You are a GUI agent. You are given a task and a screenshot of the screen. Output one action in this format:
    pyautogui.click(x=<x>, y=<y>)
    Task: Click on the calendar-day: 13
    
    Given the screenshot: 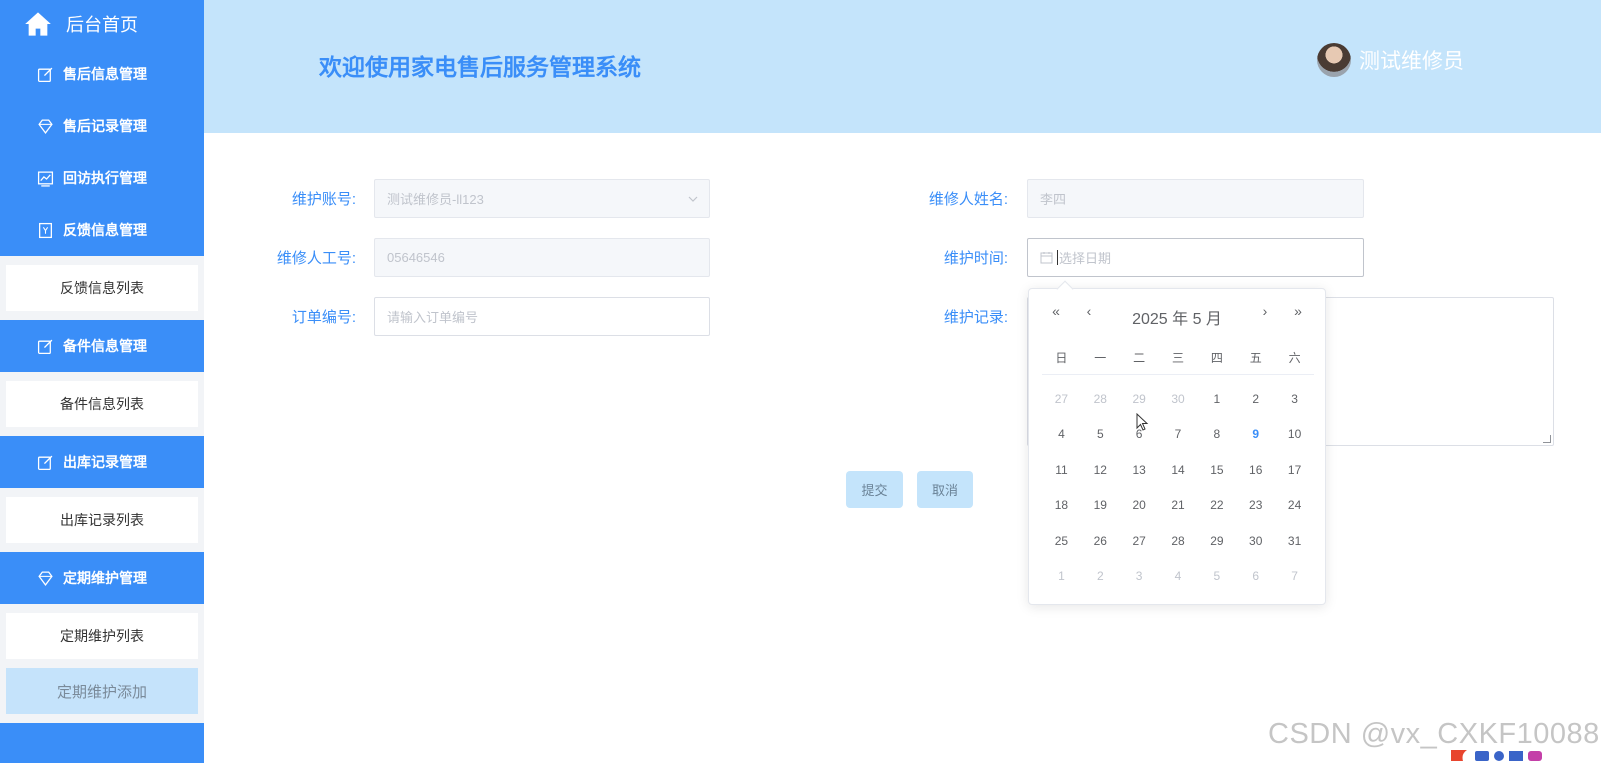 What is the action you would take?
    pyautogui.click(x=1139, y=470)
    